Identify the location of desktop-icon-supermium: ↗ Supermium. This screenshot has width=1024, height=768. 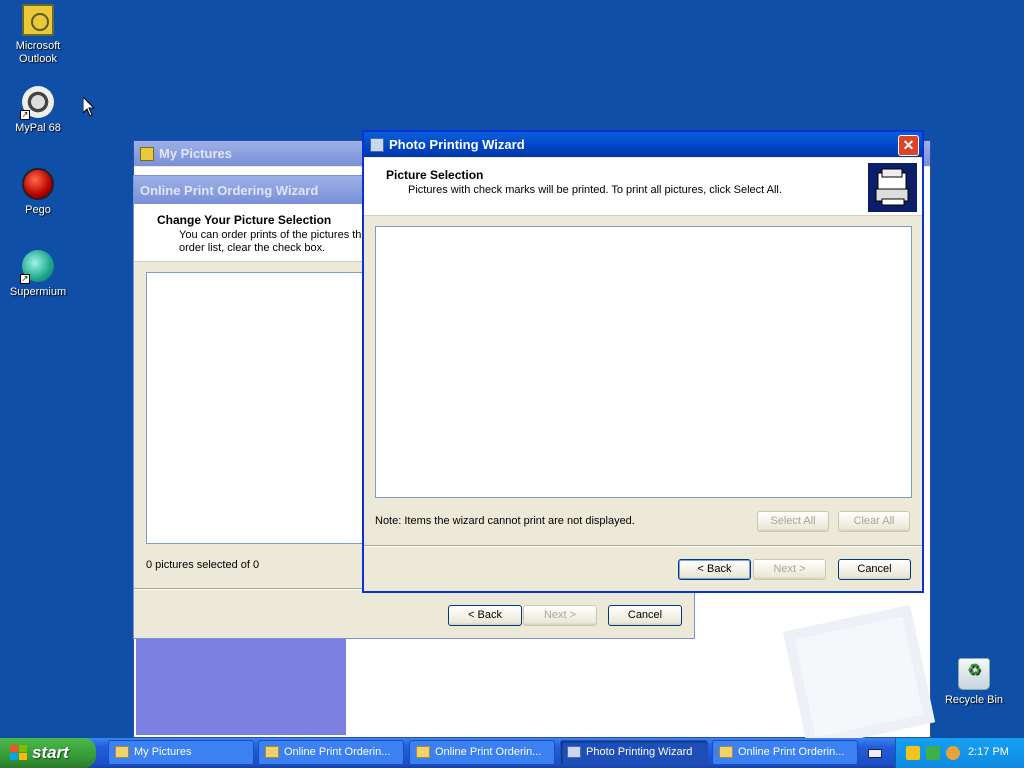
(38, 274).